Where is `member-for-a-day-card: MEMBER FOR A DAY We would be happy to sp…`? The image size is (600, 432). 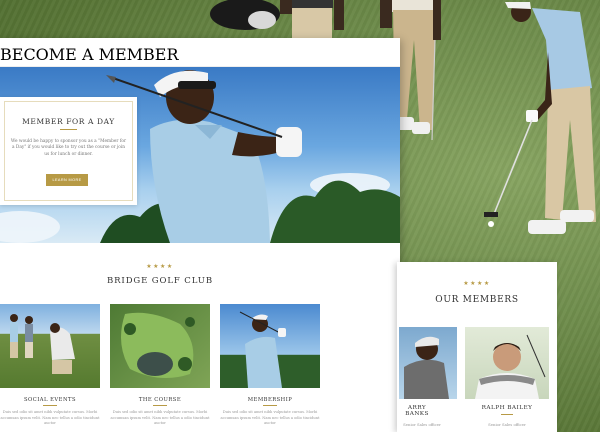
member-for-a-day-card: MEMBER FOR A DAY We would be happy to sp… is located at coordinates (68, 151).